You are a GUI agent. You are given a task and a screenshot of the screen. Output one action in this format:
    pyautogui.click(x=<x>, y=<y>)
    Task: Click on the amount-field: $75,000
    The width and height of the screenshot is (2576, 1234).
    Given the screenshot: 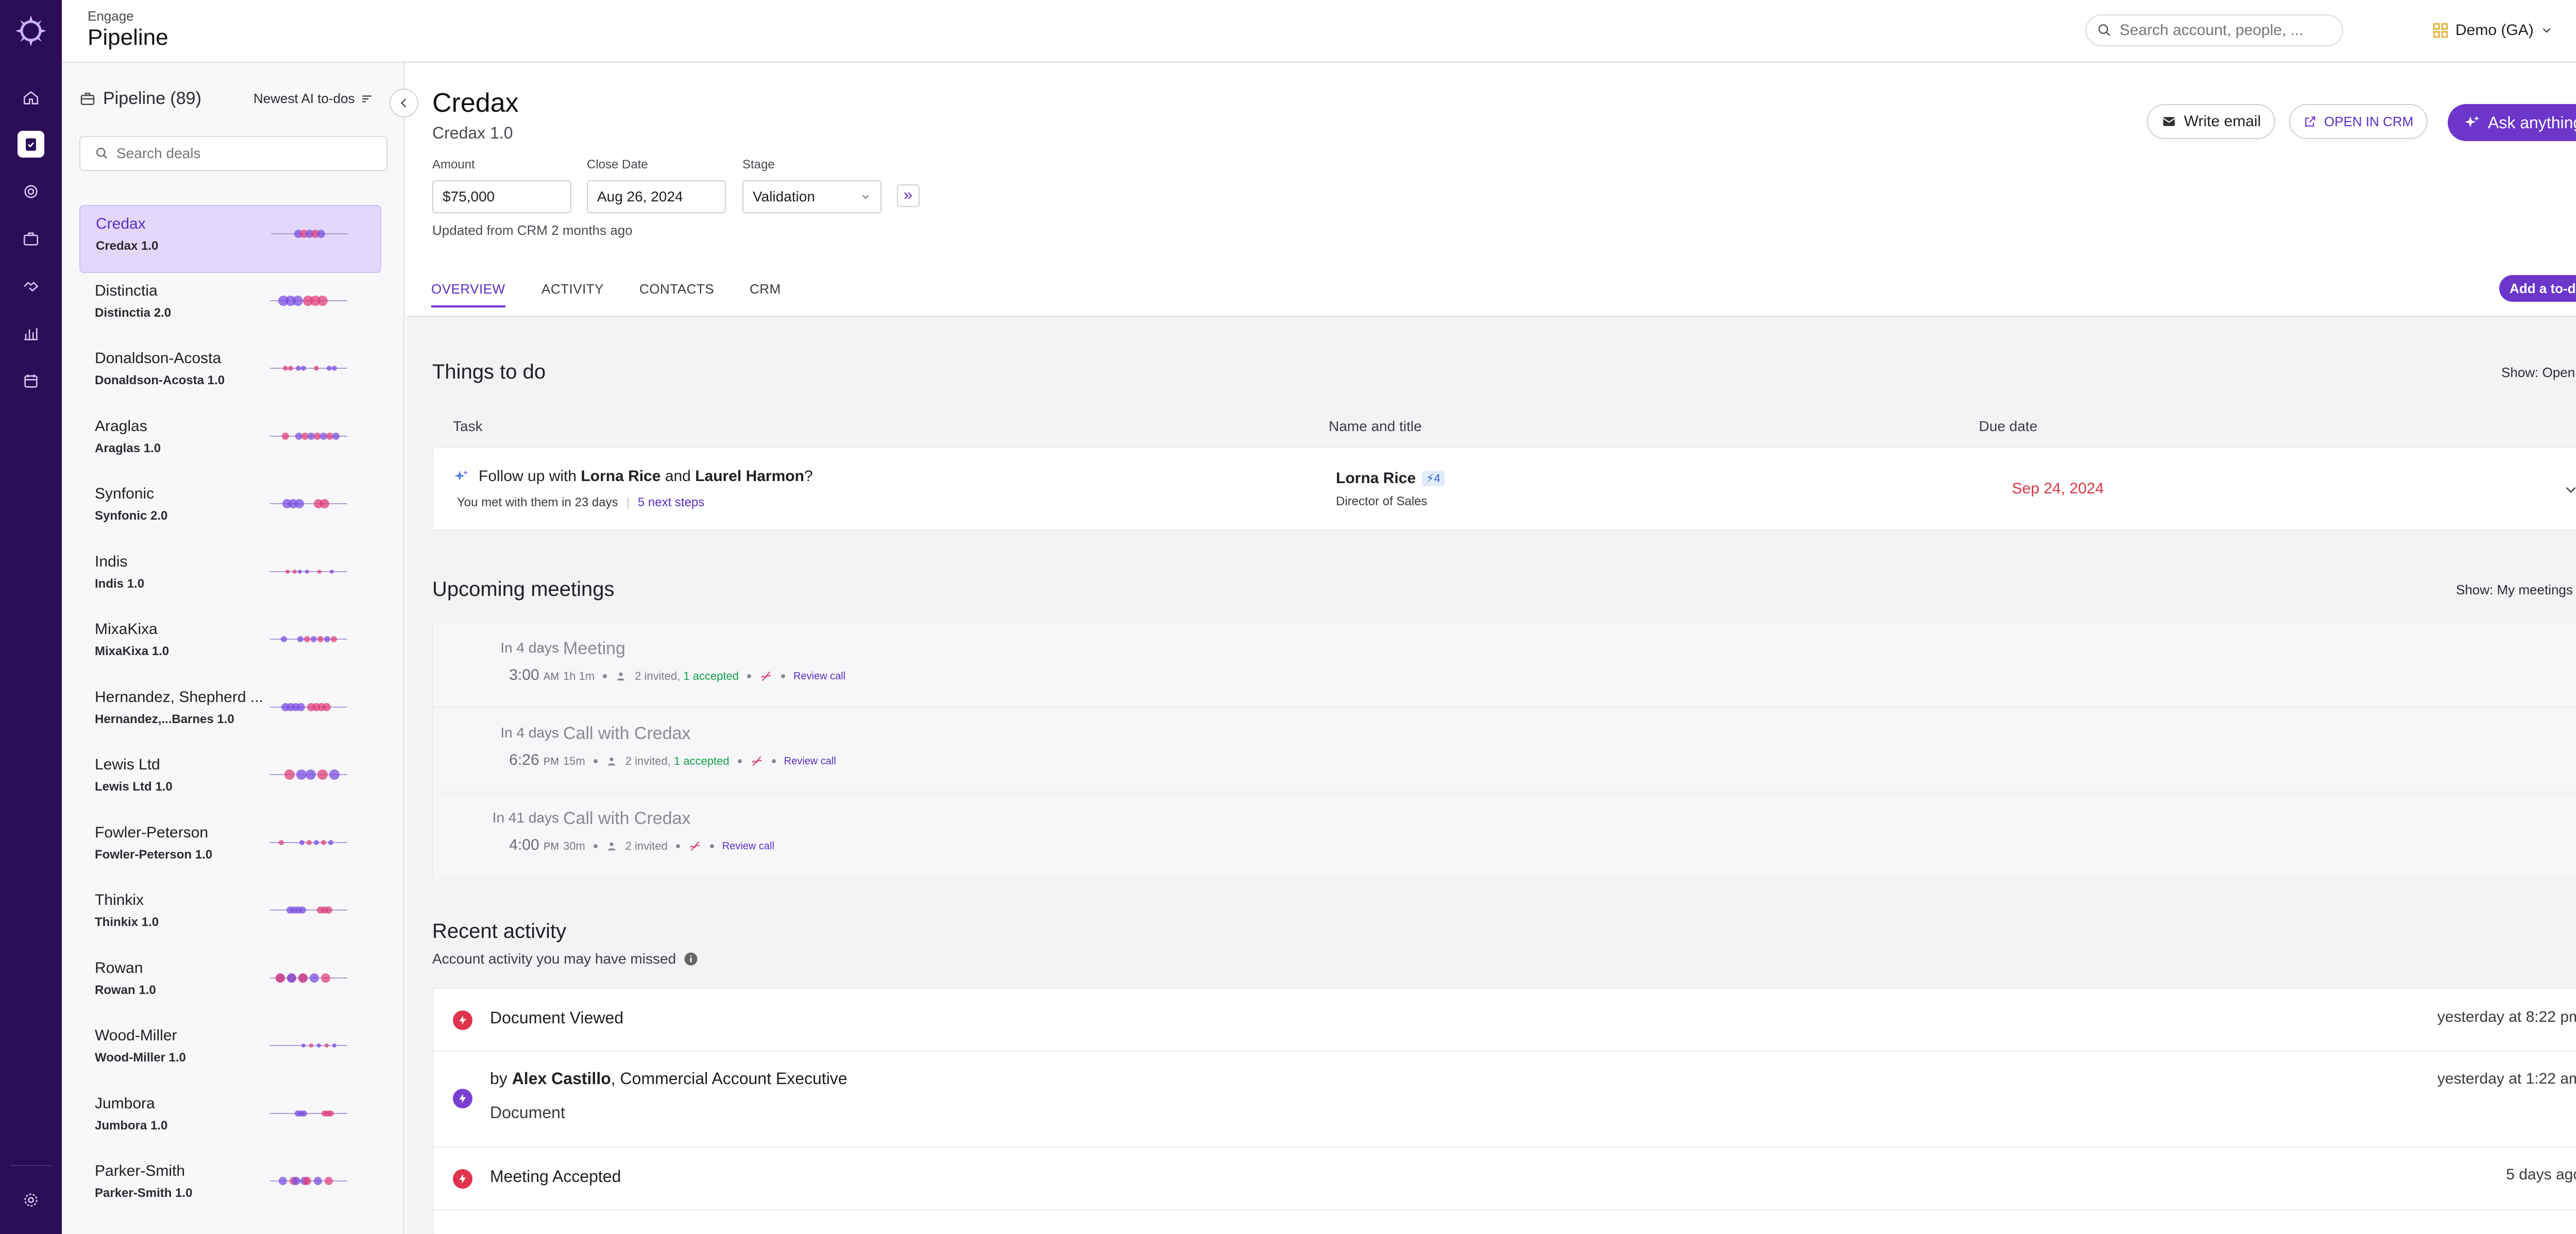 What is the action you would take?
    pyautogui.click(x=501, y=197)
    